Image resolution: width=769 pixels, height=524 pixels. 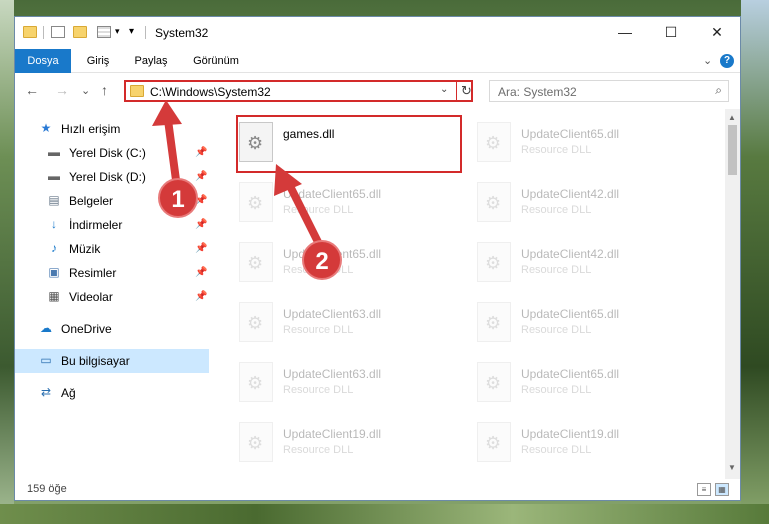 I want to click on sidebar-item-local-disk-c: ▬ Yerel Disk (C:) 📌, so click(x=112, y=153).